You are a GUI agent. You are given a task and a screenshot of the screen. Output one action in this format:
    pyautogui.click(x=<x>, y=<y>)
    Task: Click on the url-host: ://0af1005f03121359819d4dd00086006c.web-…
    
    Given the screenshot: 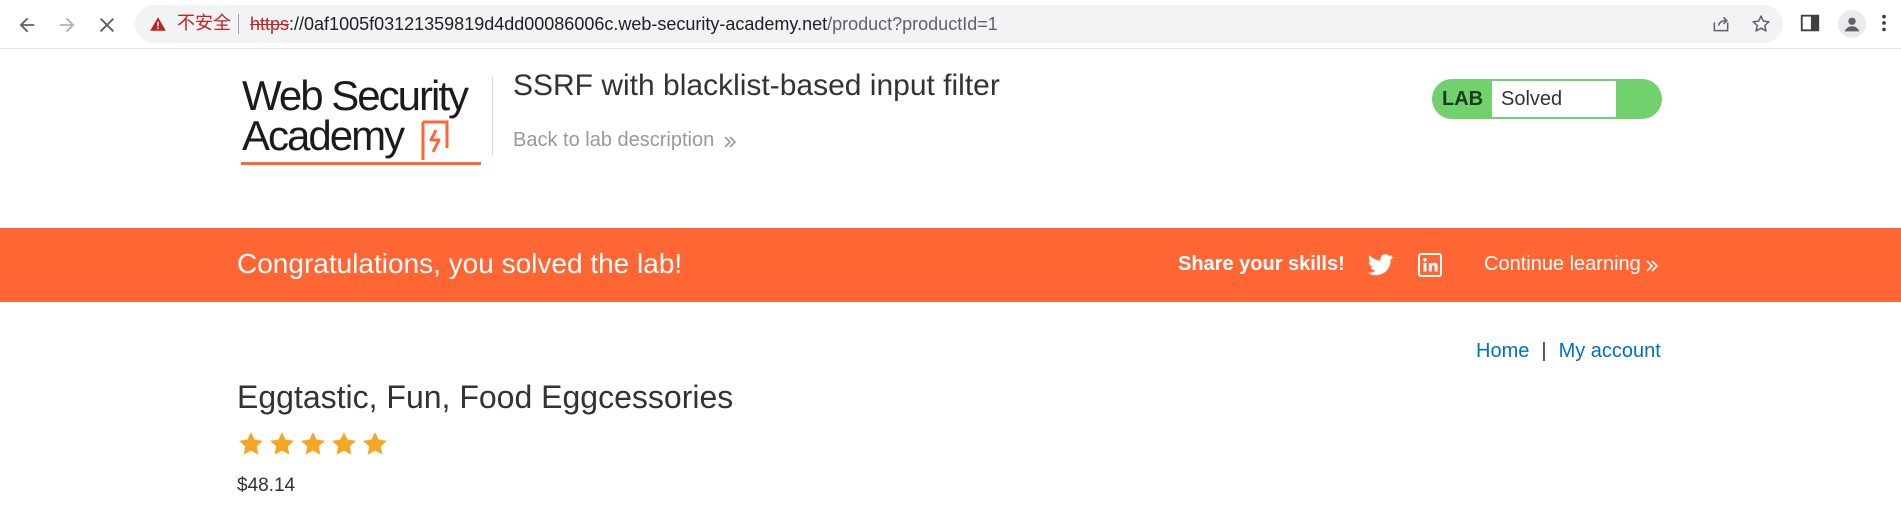 What is the action you would take?
    pyautogui.click(x=558, y=24)
    